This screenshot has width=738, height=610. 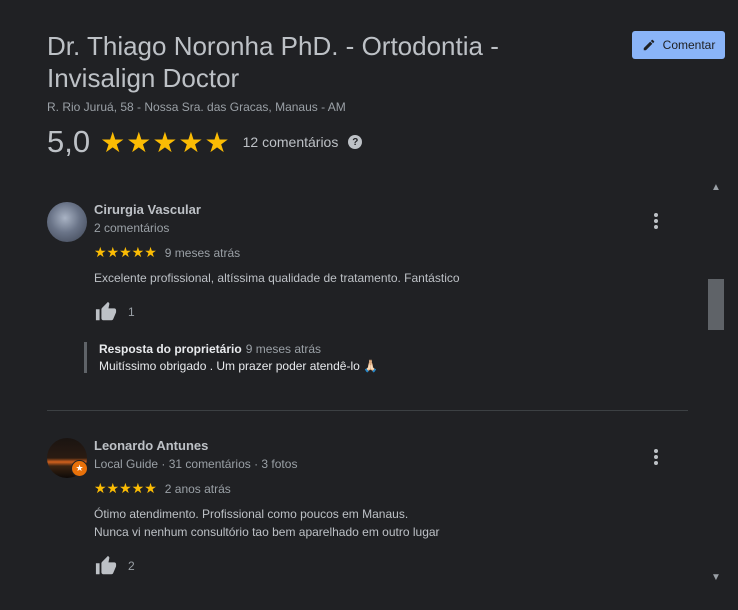 I want to click on review-author: Leonardo Antunes, so click(x=374, y=446).